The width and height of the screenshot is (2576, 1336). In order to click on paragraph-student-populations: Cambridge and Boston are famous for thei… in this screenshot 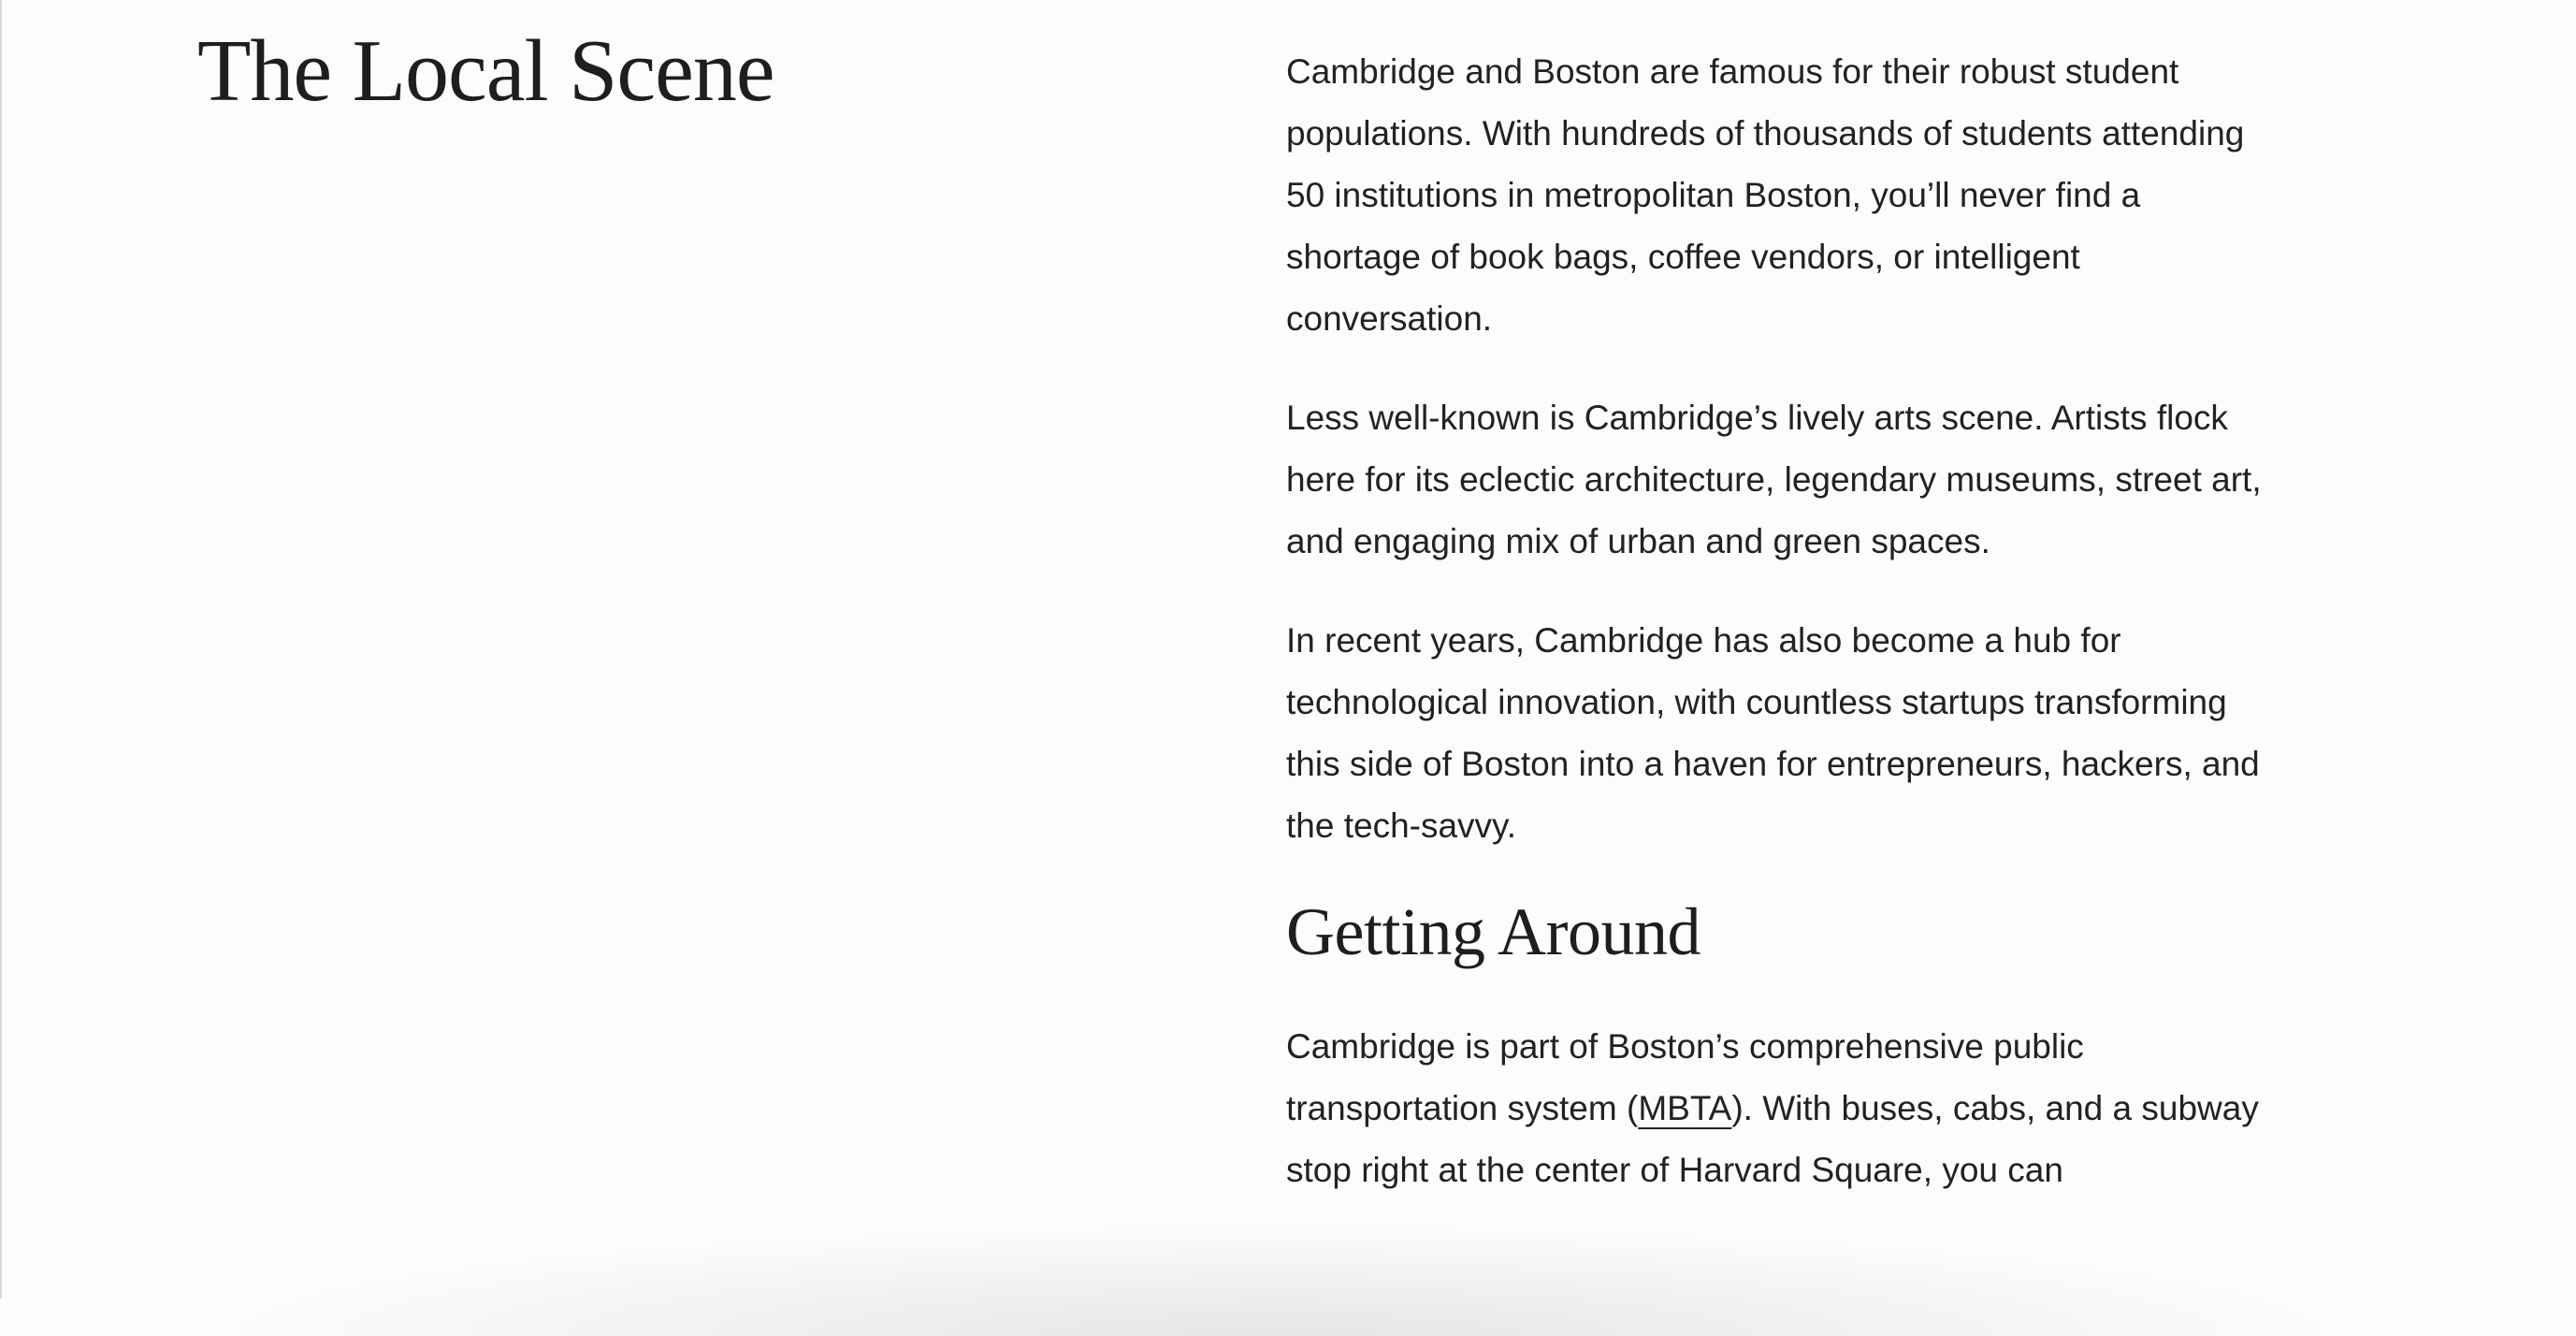, I will do `click(1765, 195)`.